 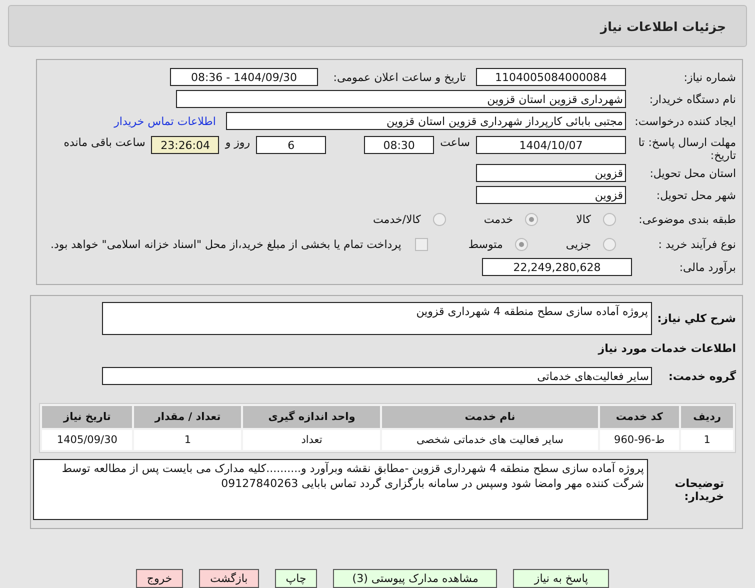 I want to click on deadline-date-field: 1404/10/07, so click(x=551, y=145).